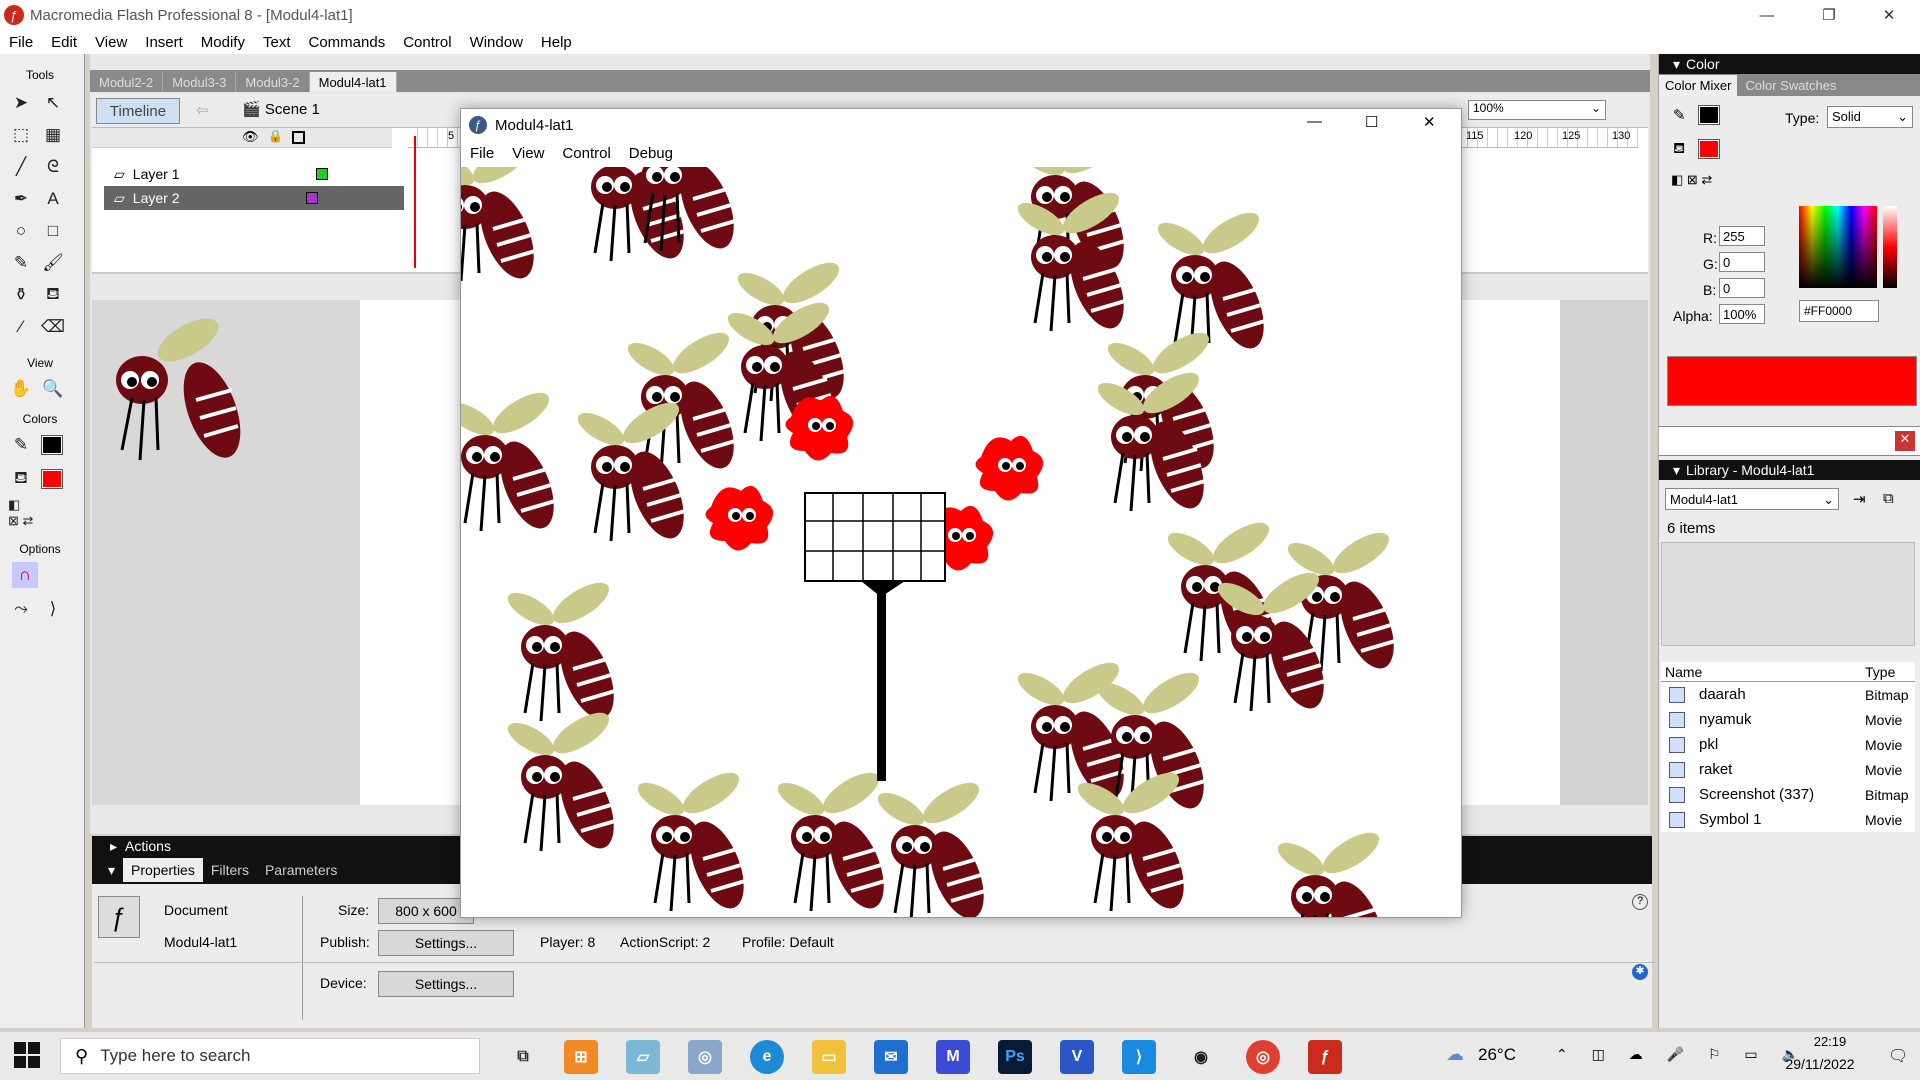 The height and width of the screenshot is (1080, 1920). What do you see at coordinates (163, 870) in the screenshot?
I see `tab-properties: Properties` at bounding box center [163, 870].